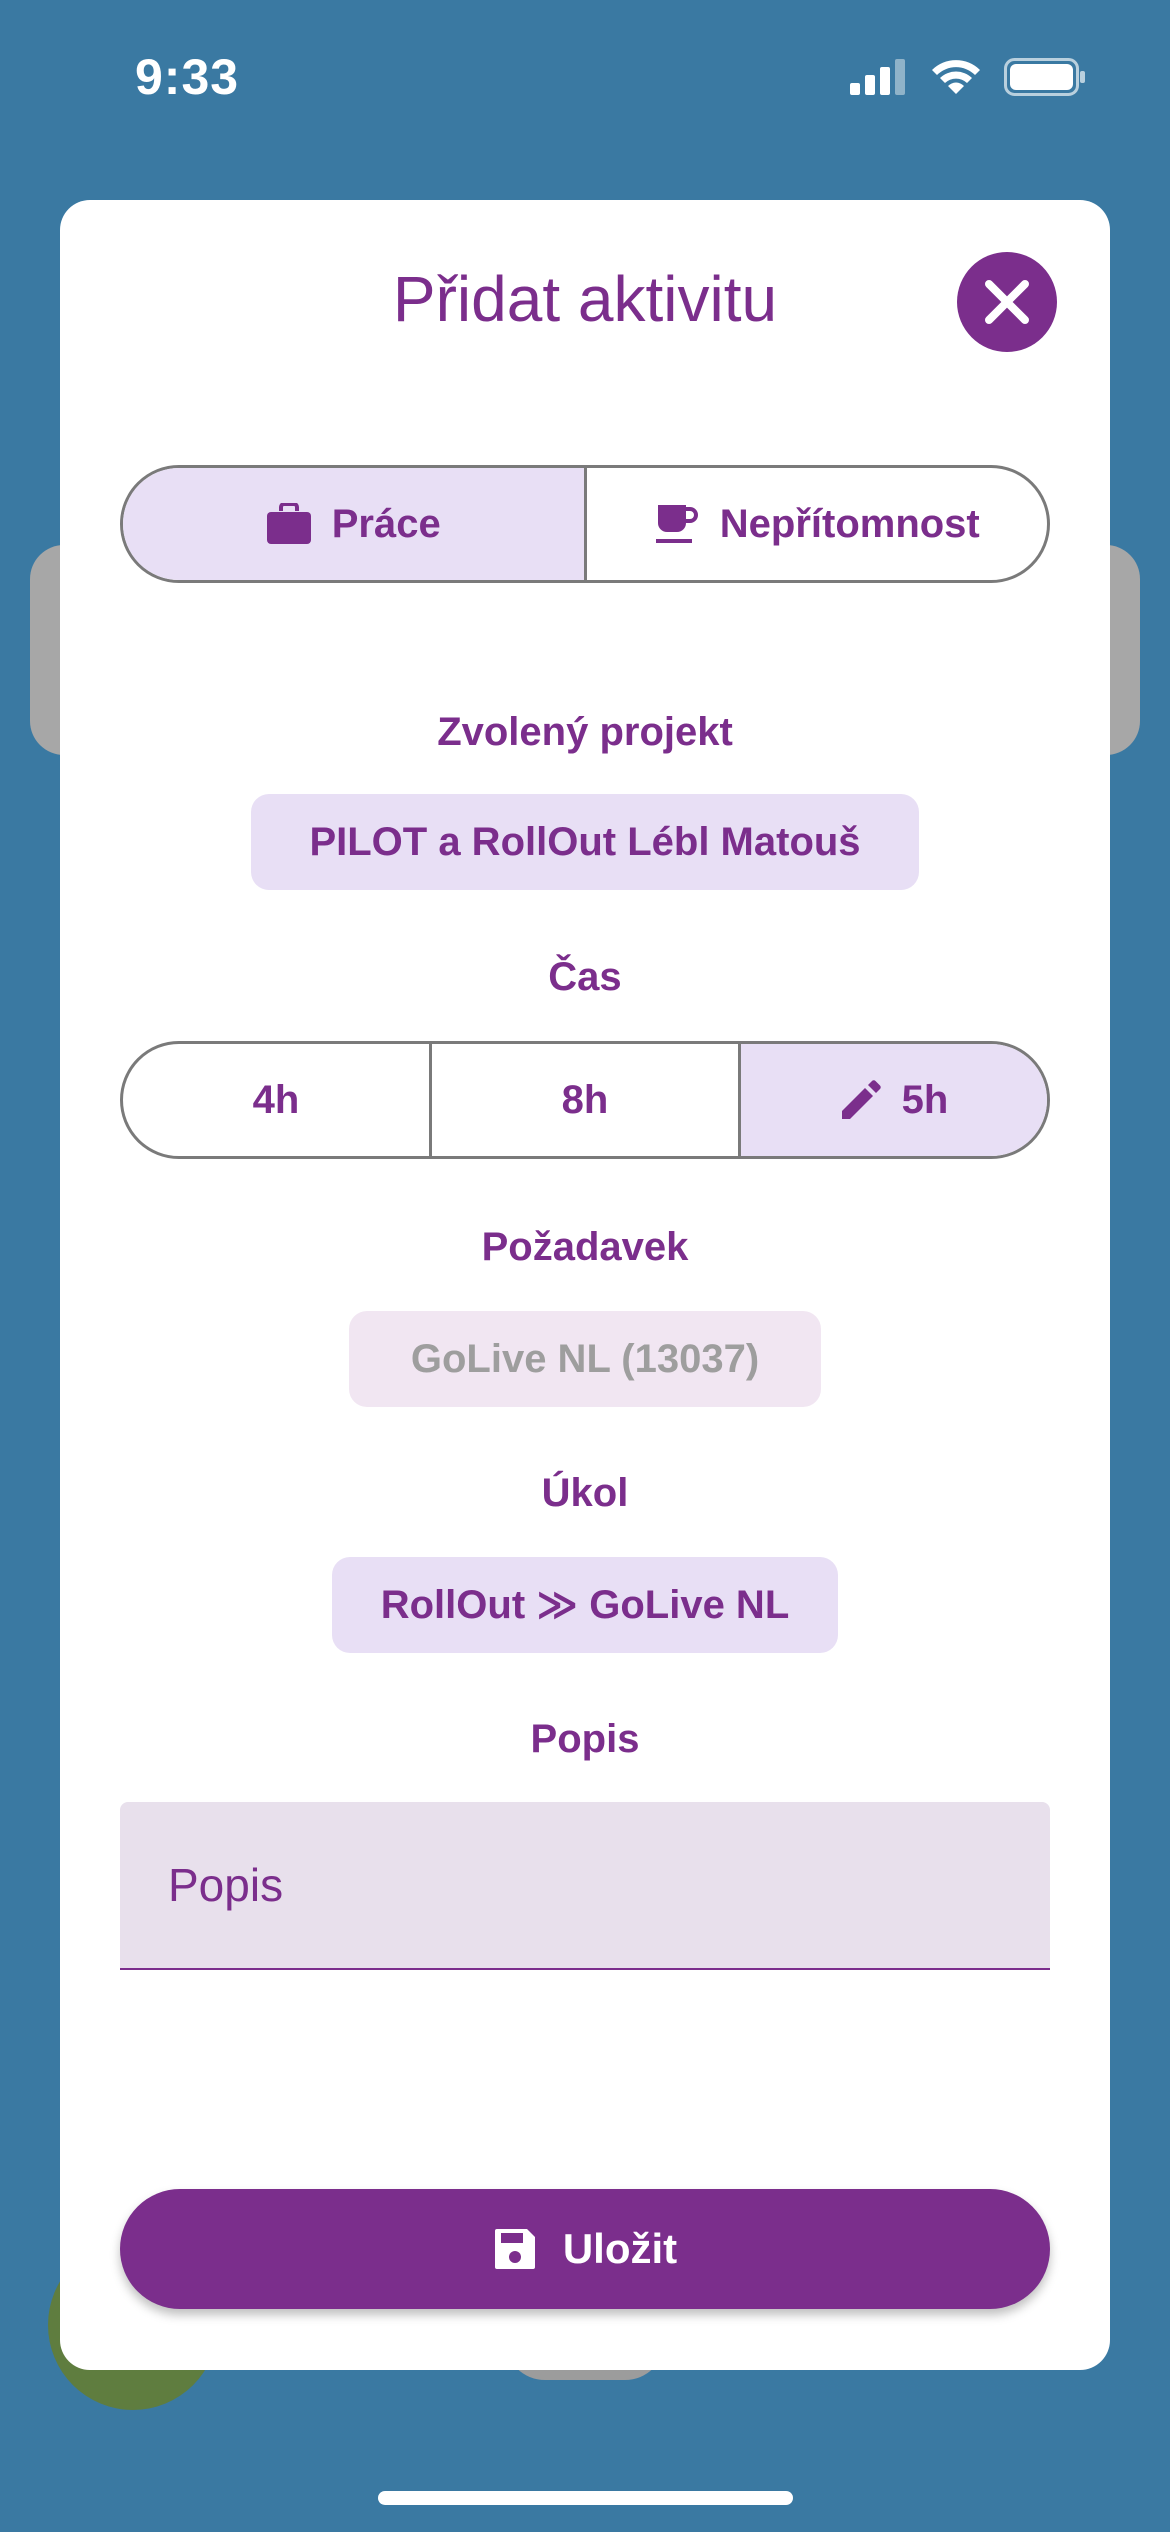 The width and height of the screenshot is (1170, 2532). What do you see at coordinates (386, 523) in the screenshot?
I see `segment-work-label: Práce` at bounding box center [386, 523].